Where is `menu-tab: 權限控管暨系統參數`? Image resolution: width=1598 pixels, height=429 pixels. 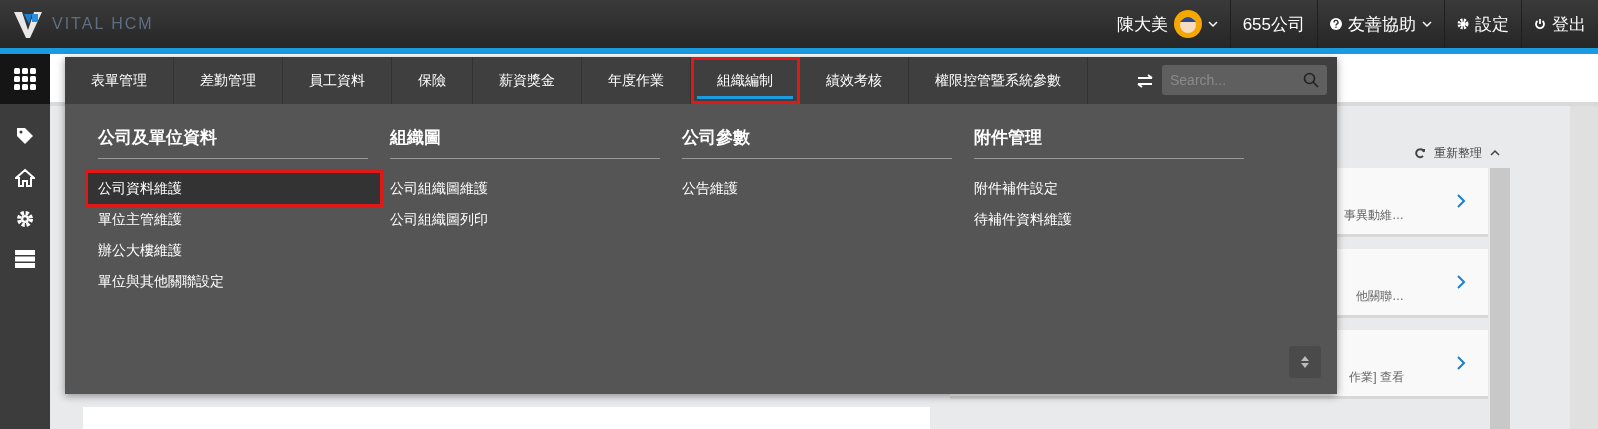
menu-tab: 權限控管暨系統參數 is located at coordinates (998, 80).